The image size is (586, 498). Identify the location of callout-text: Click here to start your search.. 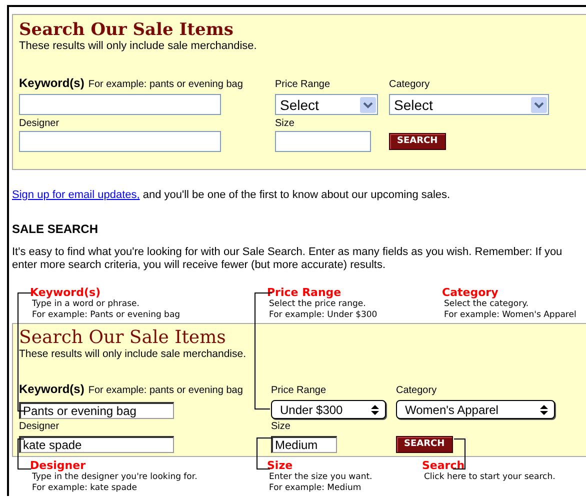
(489, 477).